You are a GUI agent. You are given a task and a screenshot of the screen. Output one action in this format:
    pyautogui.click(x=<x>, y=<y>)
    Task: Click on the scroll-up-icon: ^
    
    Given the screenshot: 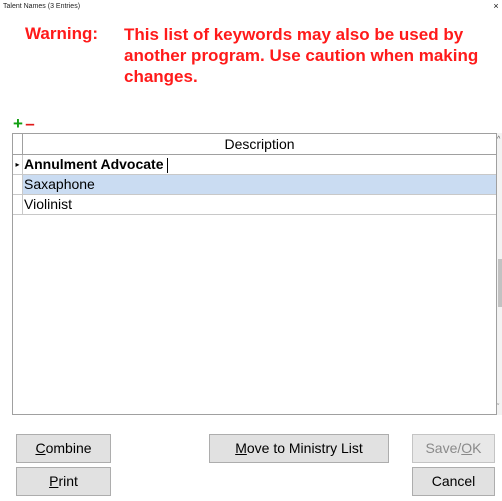 What is the action you would take?
    pyautogui.click(x=498, y=139)
    